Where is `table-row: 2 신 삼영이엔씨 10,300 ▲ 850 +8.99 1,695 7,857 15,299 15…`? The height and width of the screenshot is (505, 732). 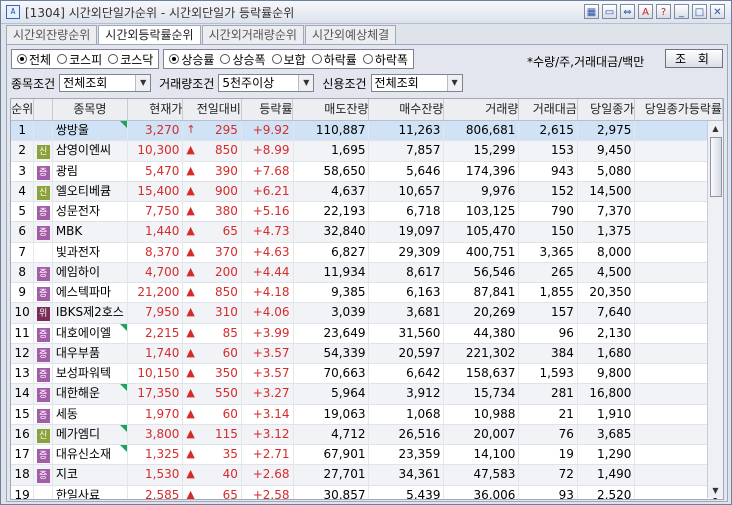
table-row: 2 신 삼영이엔씨 10,300 ▲ 850 +8.99 1,695 7,857 15,299 15… is located at coordinates (367, 151).